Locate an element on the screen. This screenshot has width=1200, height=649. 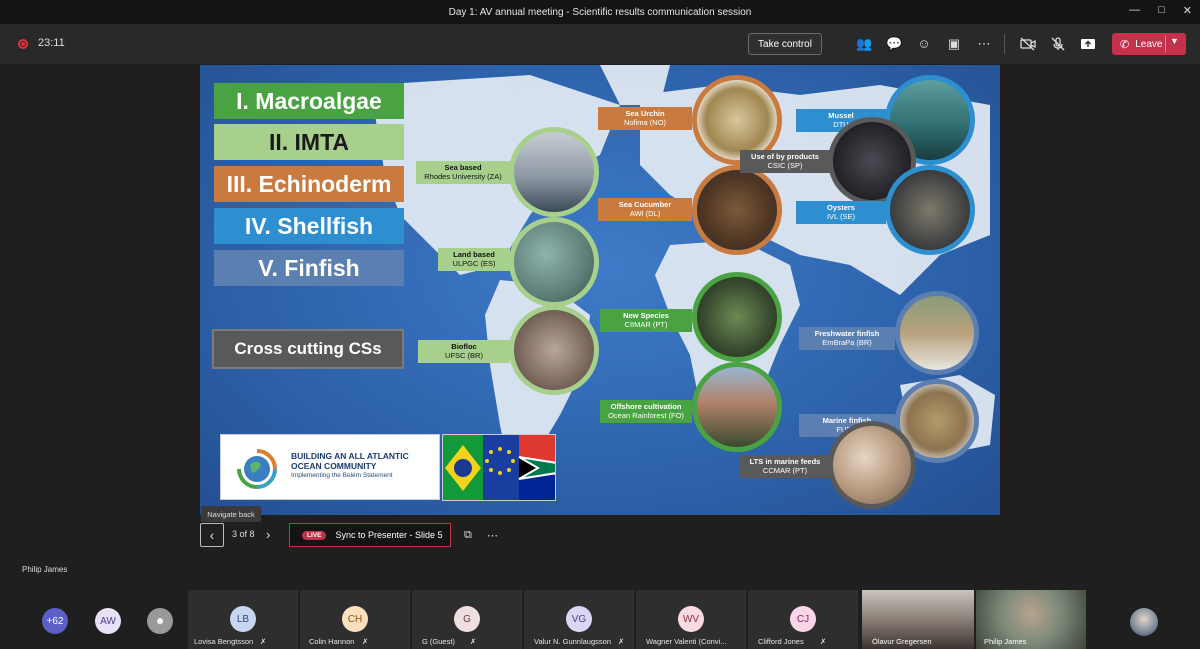
people-icon: 👥 is located at coordinates (864, 44).